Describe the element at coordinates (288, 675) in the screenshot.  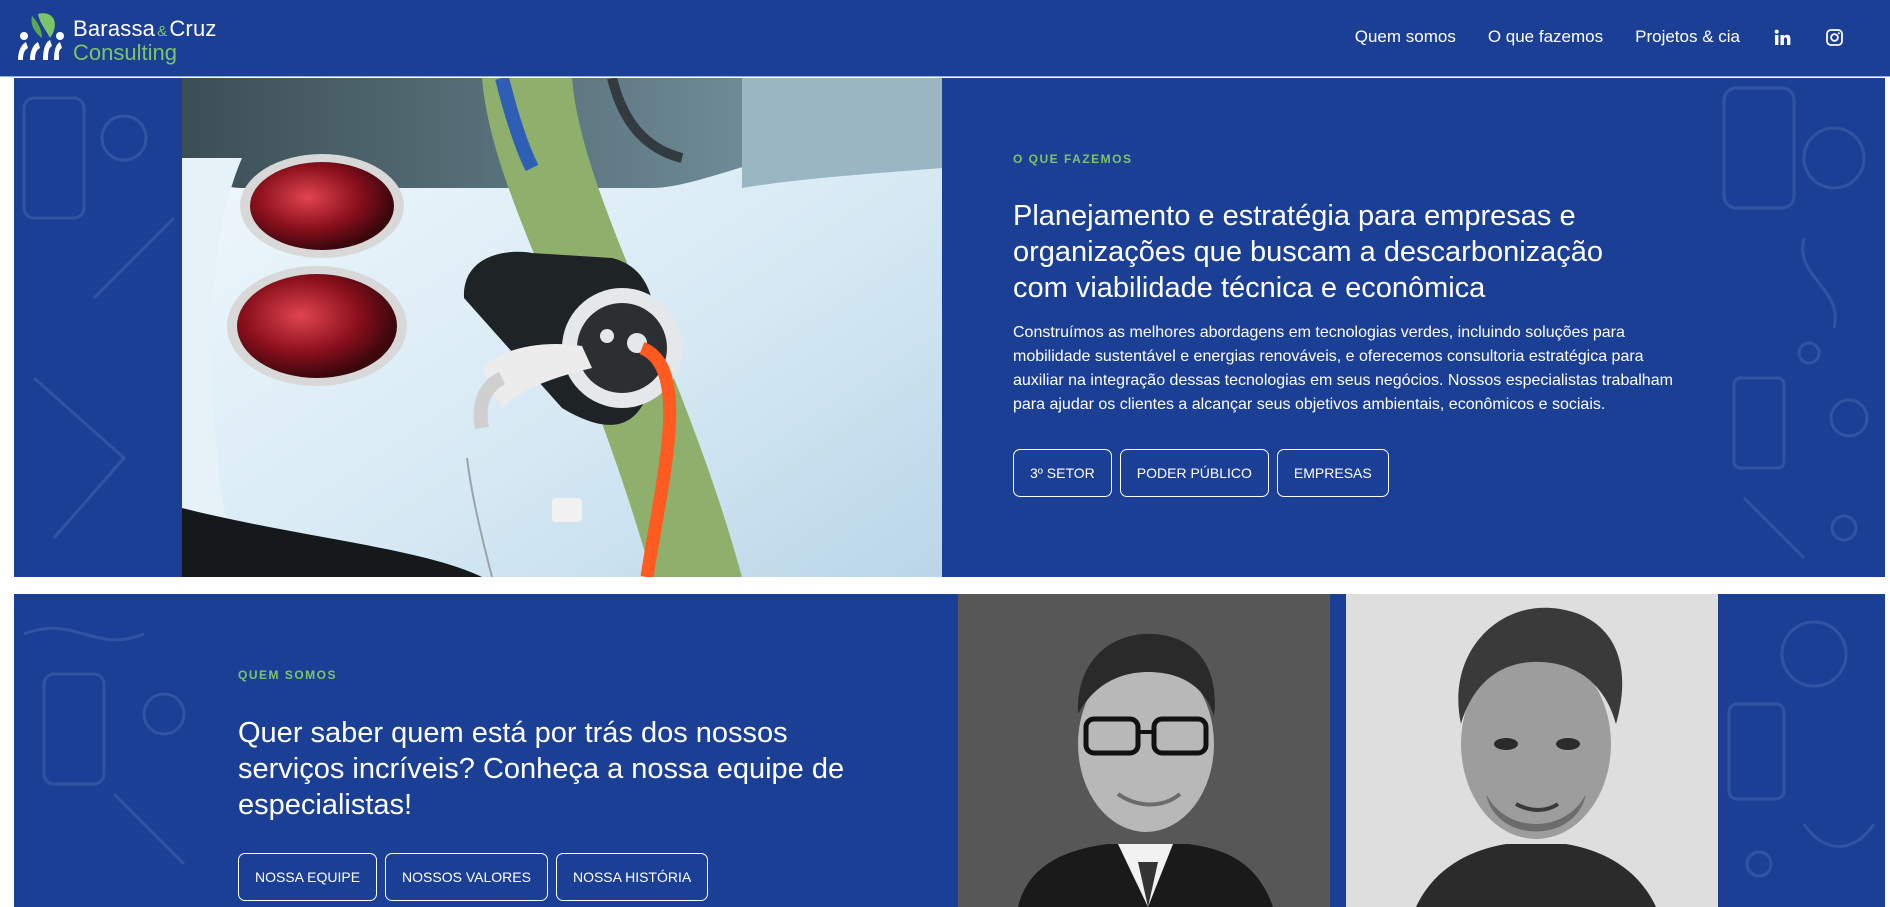
I see `section-eyebrow: QUEM SOMOS` at that location.